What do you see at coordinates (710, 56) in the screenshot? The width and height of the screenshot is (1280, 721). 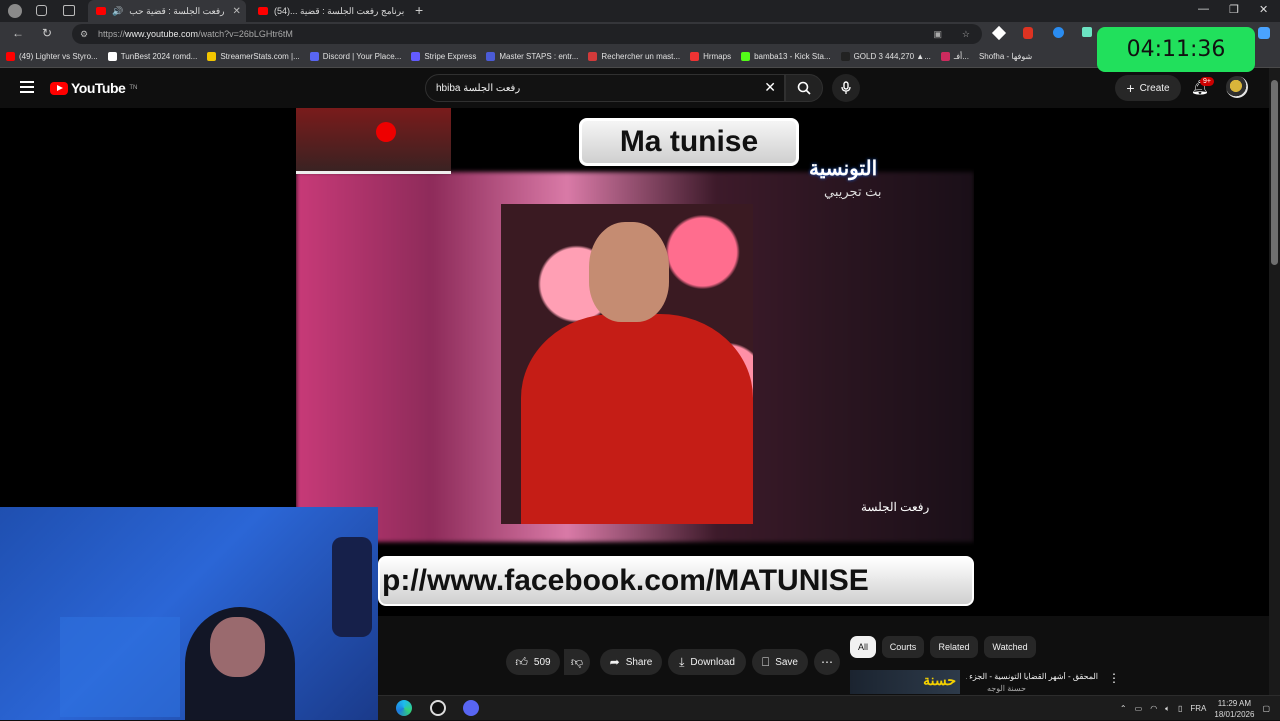 I see `bookmark-item: Hrmaps` at bounding box center [710, 56].